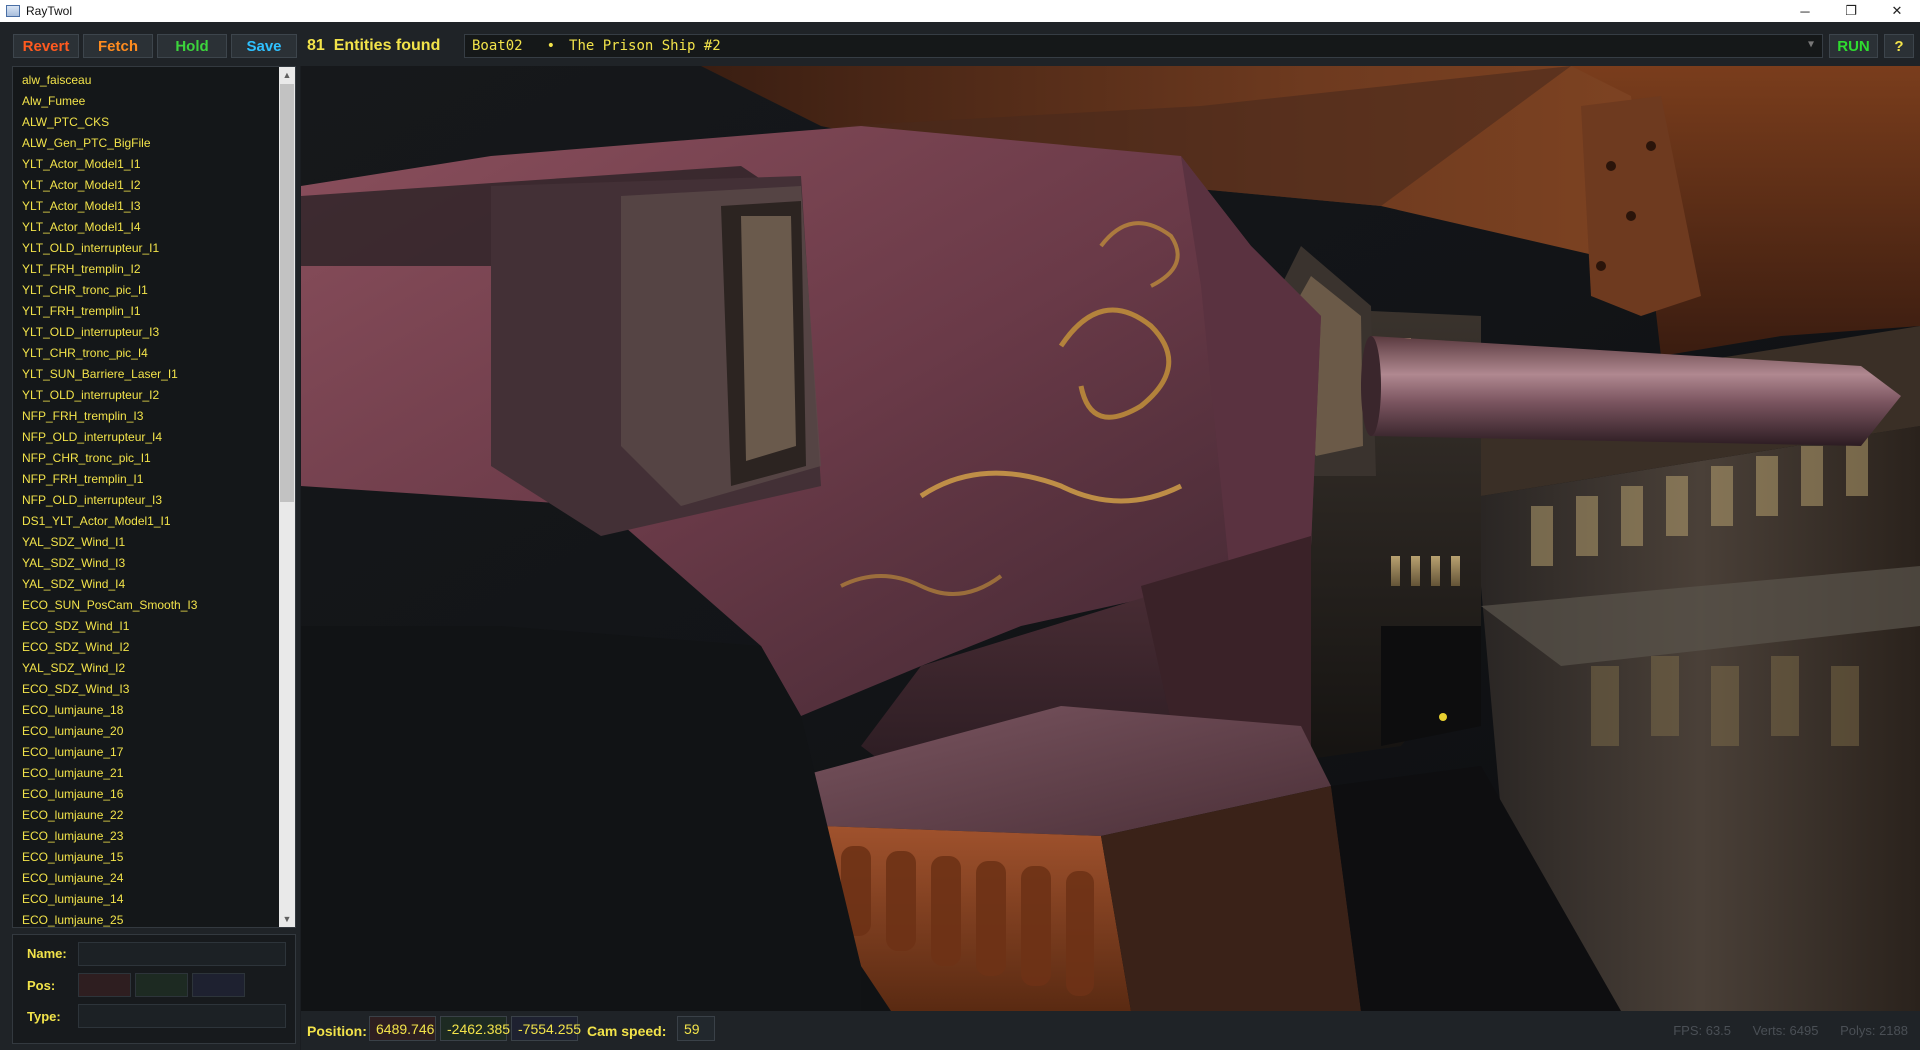 The image size is (1920, 1050). What do you see at coordinates (154, 269) in the screenshot?
I see `entity-list-item: YLT_FRH_tremplin_I2` at bounding box center [154, 269].